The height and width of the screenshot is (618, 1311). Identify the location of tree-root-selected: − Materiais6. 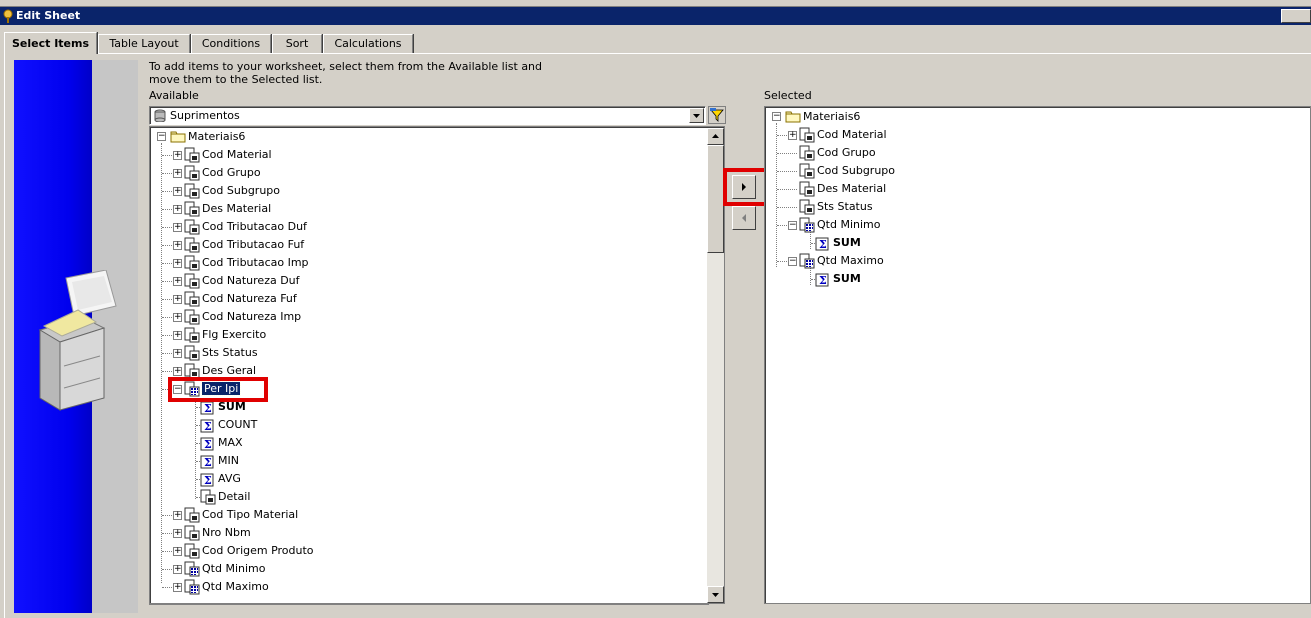
(919, 117).